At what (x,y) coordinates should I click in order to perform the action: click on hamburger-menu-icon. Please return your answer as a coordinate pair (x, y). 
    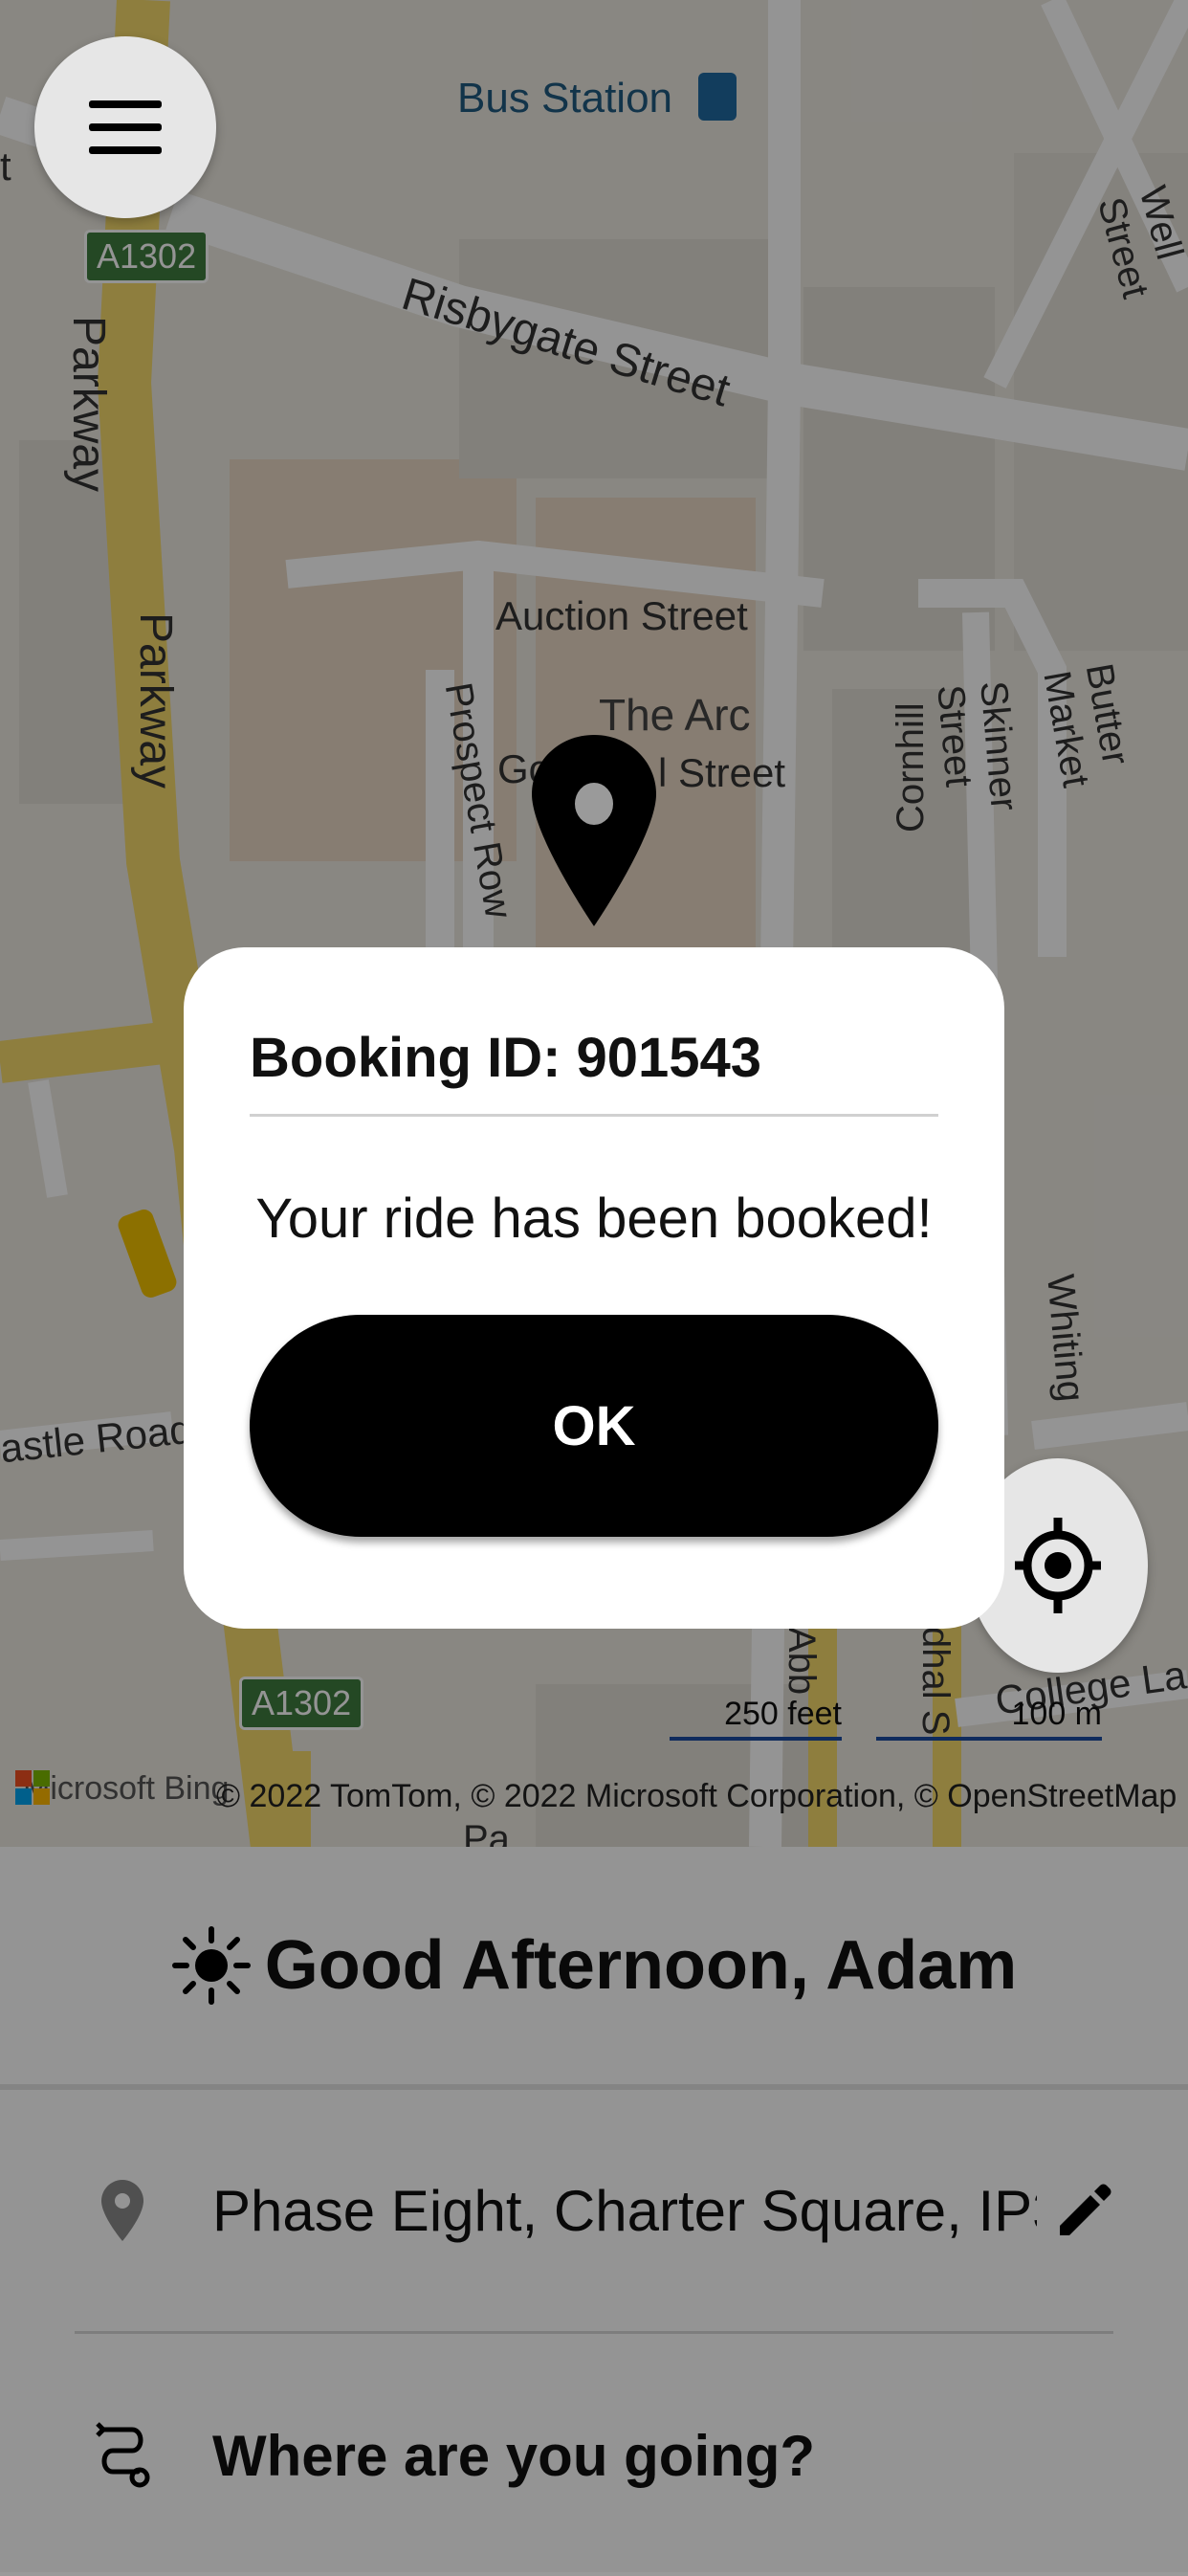
    Looking at the image, I should click on (125, 127).